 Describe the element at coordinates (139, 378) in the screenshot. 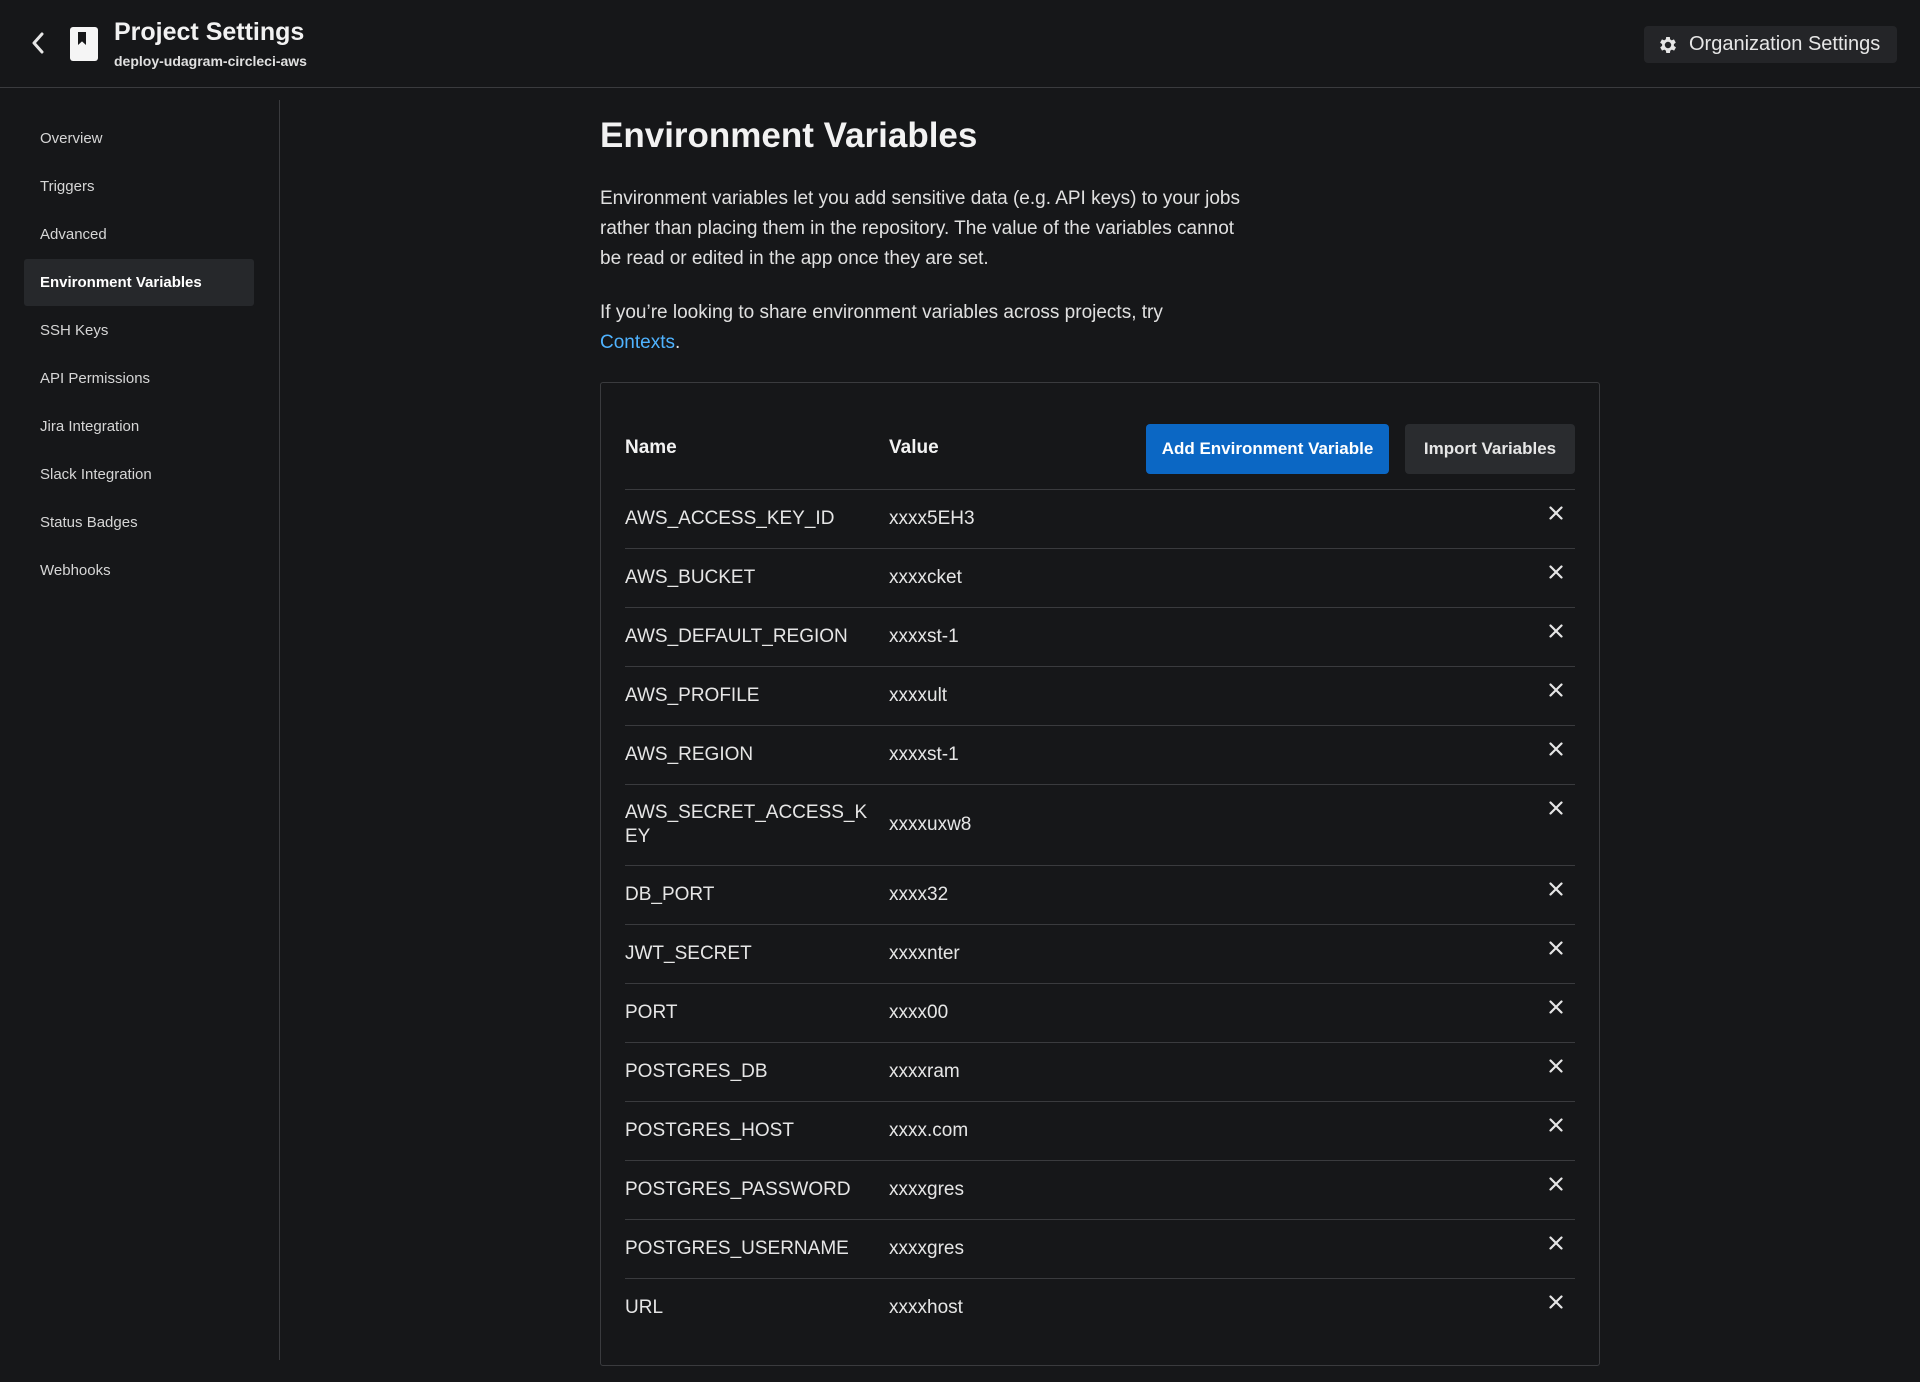

I see `sidebar-item-api-permissions: API Permissions` at that location.